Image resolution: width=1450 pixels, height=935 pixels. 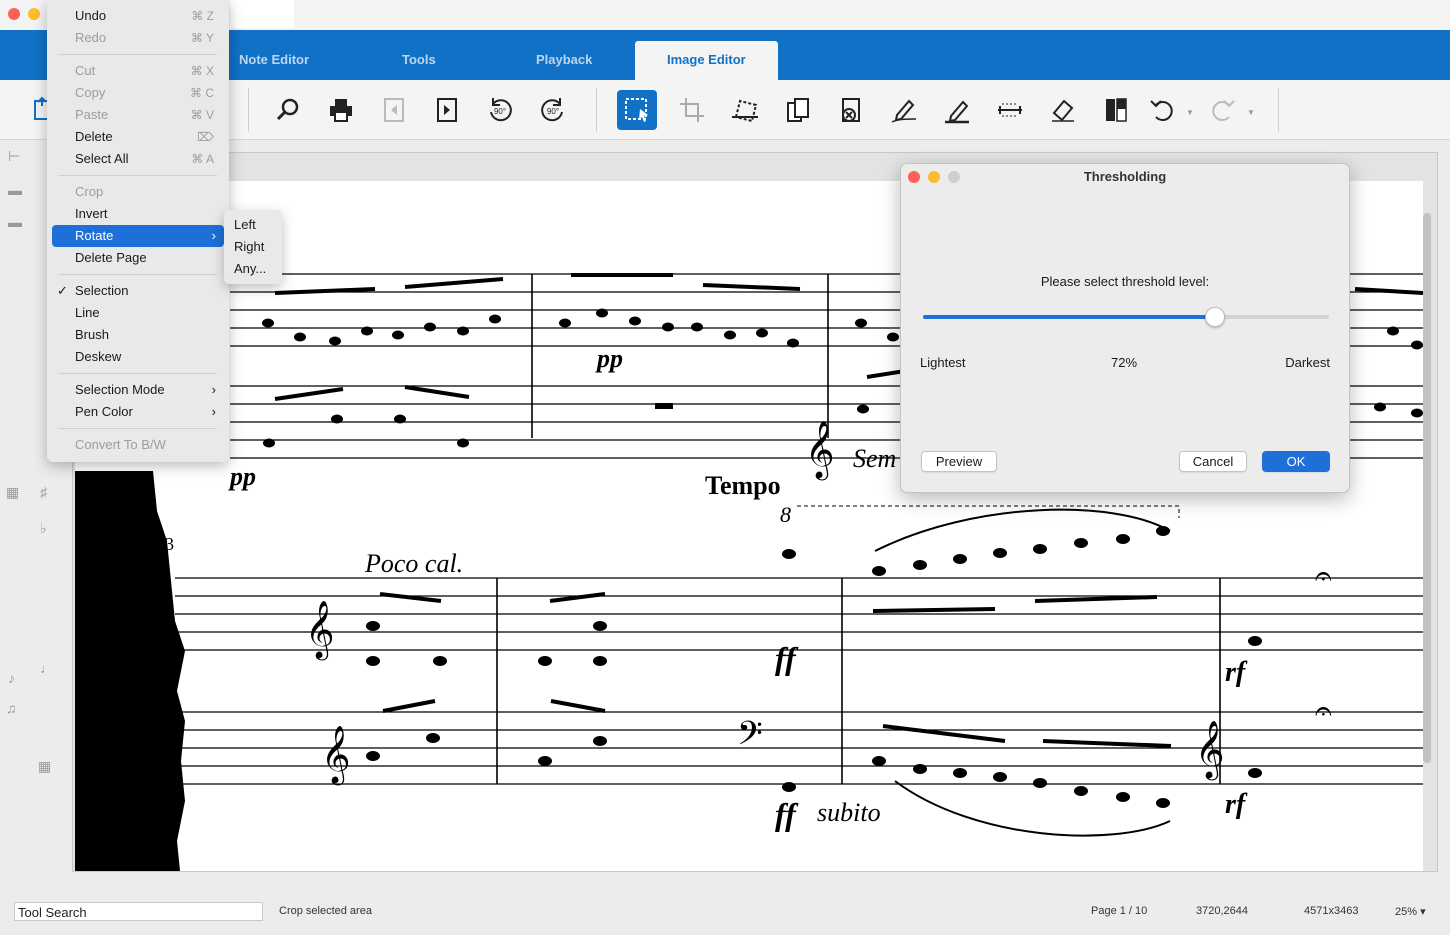 What do you see at coordinates (43, 492) in the screenshot?
I see `sharp-icon: ♯` at bounding box center [43, 492].